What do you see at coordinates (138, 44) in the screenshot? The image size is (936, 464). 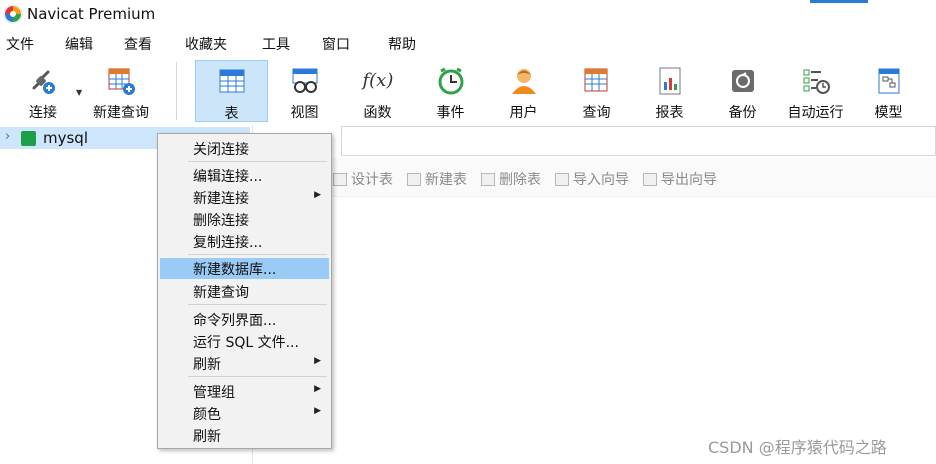 I see `menu-view: 查看` at bounding box center [138, 44].